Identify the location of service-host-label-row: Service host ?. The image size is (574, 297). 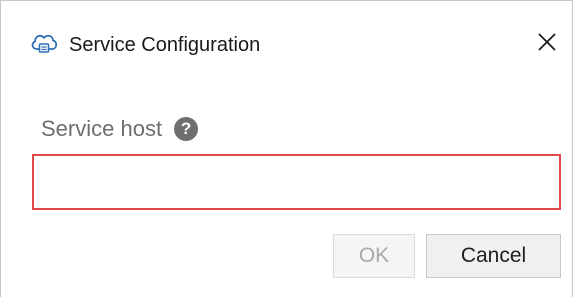
(120, 129).